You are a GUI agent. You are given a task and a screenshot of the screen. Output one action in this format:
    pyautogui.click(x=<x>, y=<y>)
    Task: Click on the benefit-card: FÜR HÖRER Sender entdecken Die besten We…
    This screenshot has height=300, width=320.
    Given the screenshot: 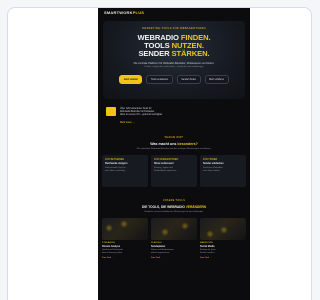 What is the action you would take?
    pyautogui.click(x=223, y=170)
    